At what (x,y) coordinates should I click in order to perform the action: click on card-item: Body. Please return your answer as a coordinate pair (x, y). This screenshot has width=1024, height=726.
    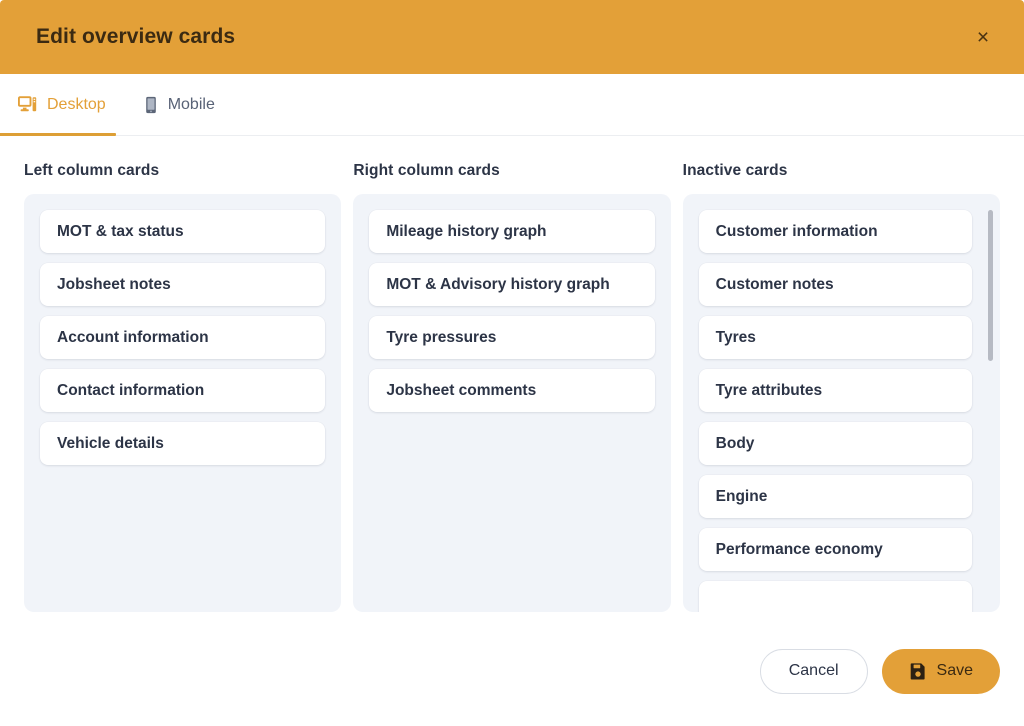
    Looking at the image, I should click on (835, 443).